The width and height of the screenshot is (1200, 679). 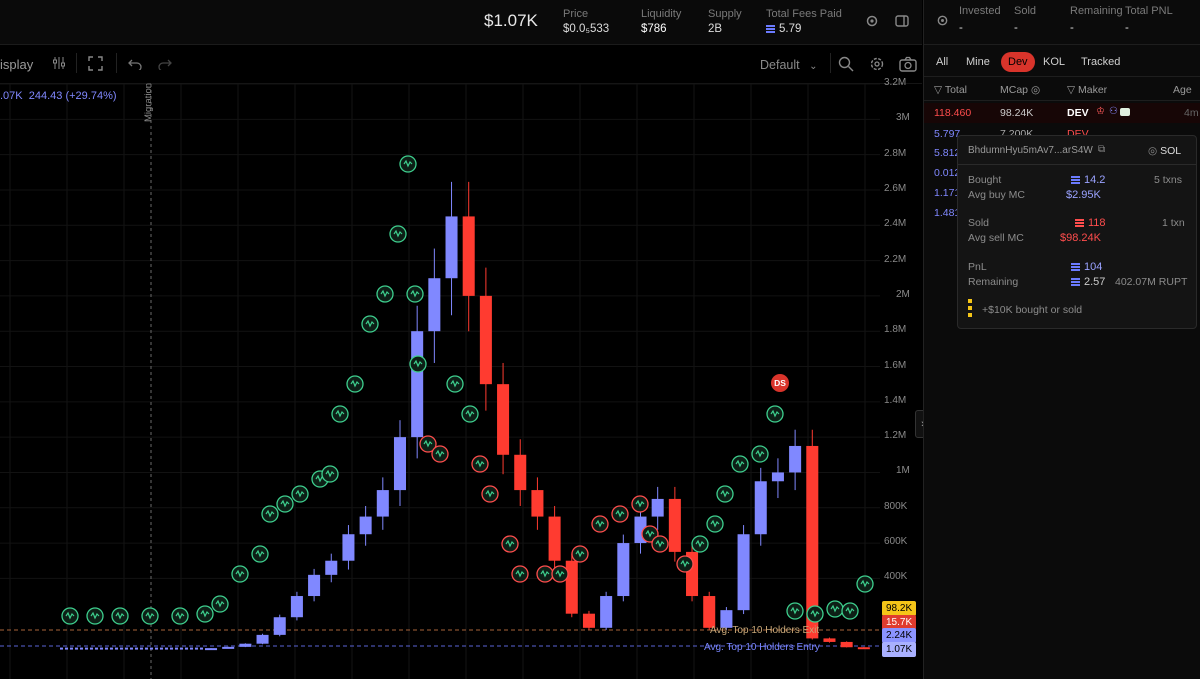 What do you see at coordinates (1054, 62) in the screenshot?
I see `tab-kol: KOL` at bounding box center [1054, 62].